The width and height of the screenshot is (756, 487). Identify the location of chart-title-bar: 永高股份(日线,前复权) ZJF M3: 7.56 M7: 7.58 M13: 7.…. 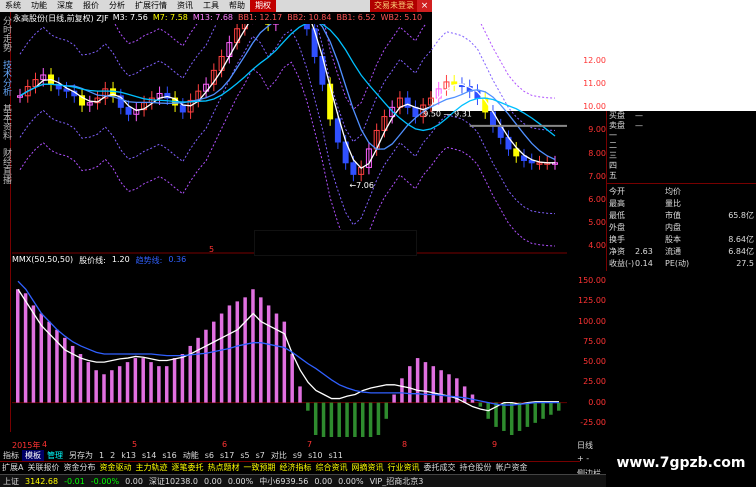
(220, 18).